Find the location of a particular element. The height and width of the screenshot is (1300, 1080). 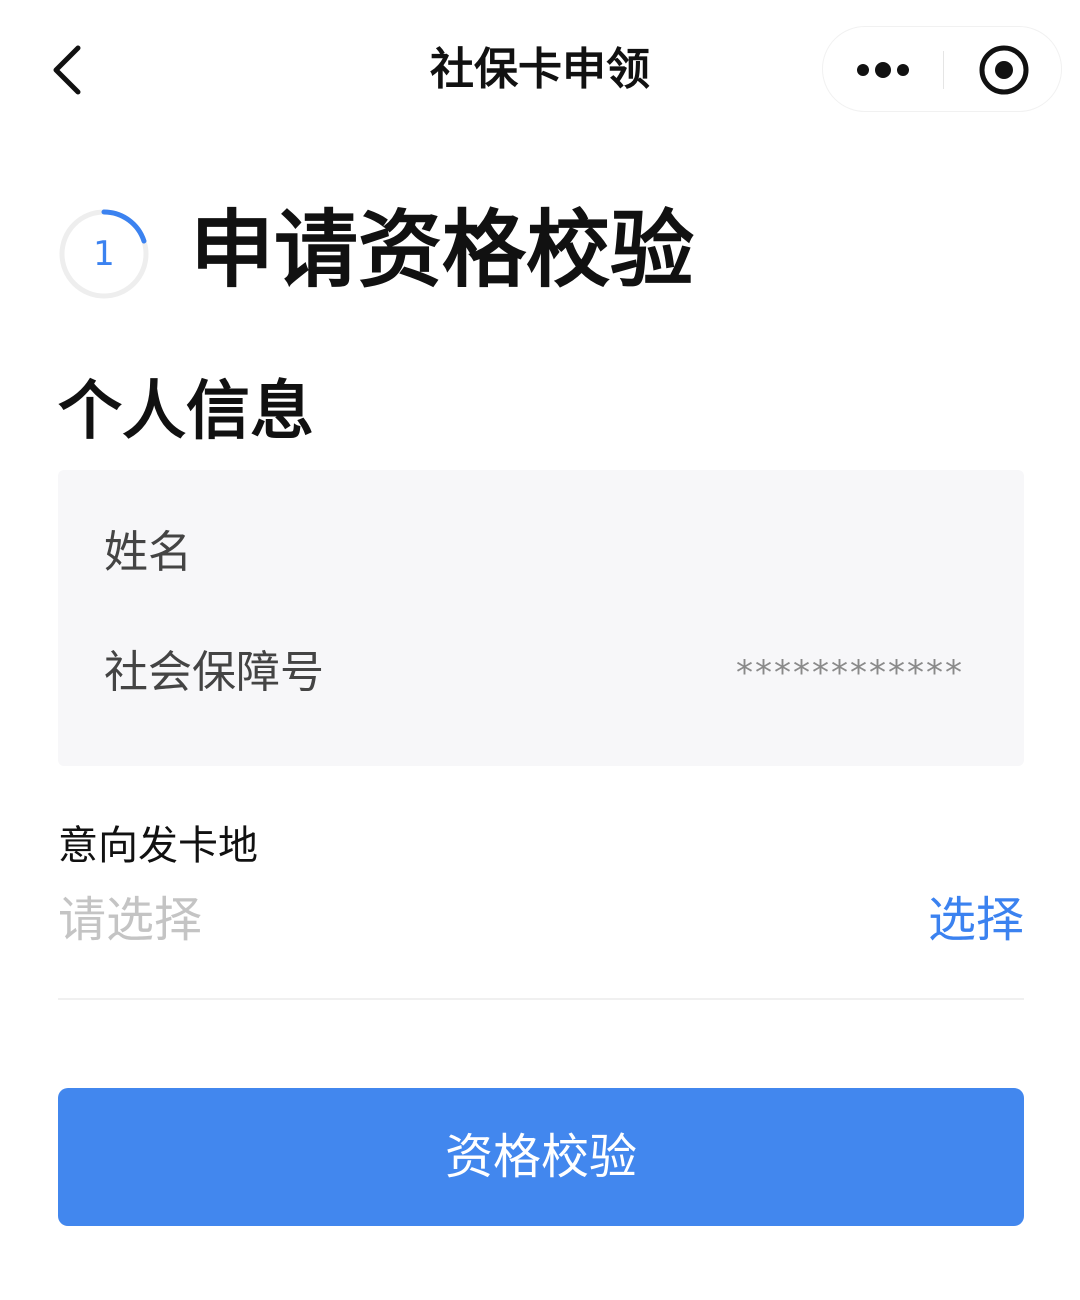

step-indicator: 1 is located at coordinates (104, 254).